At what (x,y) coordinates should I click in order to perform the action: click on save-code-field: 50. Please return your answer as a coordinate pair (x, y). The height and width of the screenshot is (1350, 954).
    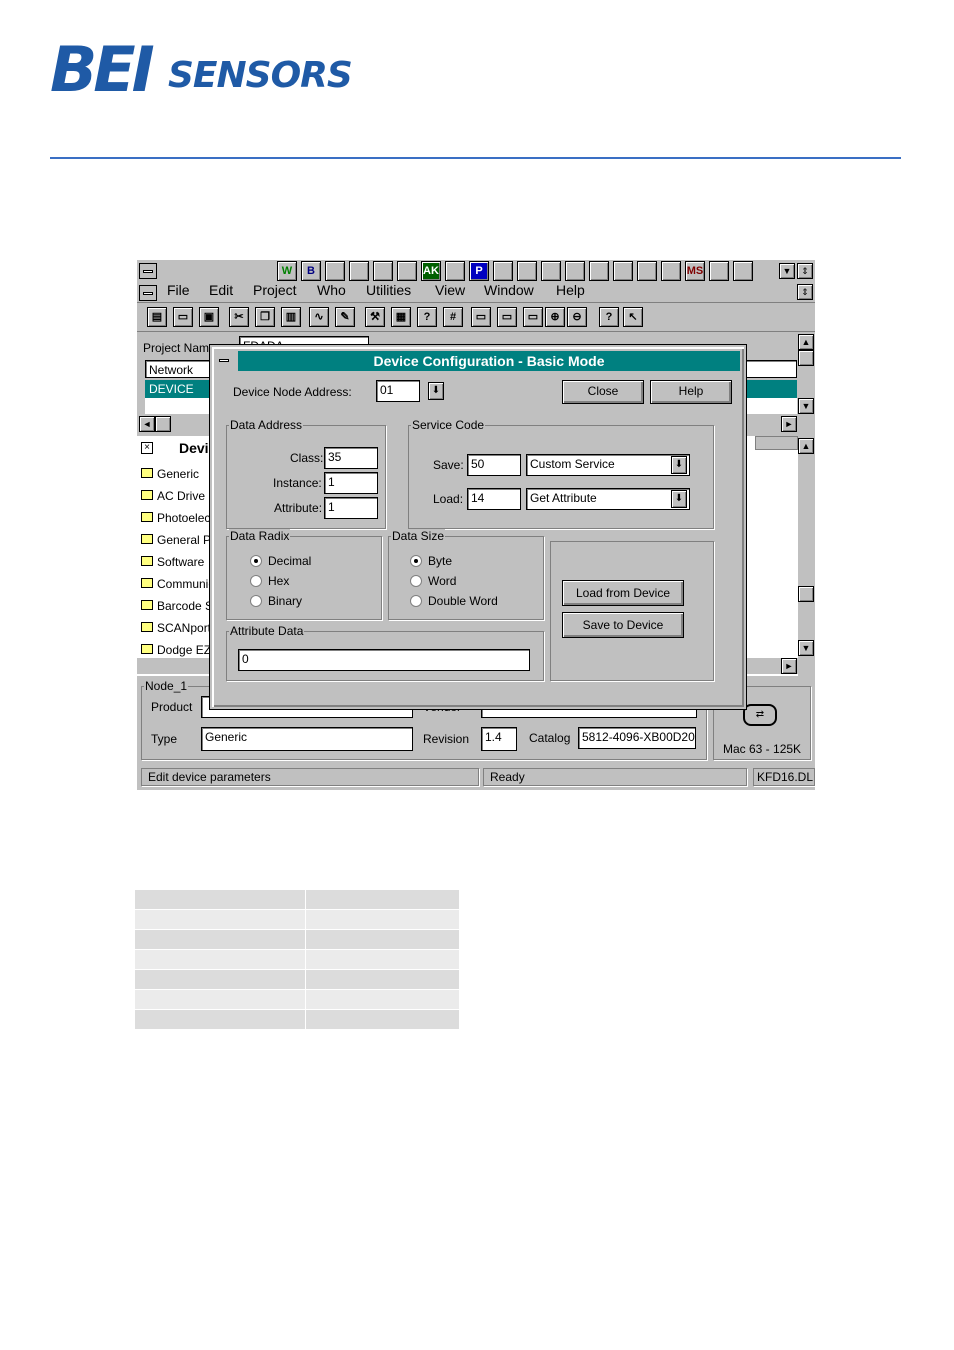
    Looking at the image, I should click on (494, 465).